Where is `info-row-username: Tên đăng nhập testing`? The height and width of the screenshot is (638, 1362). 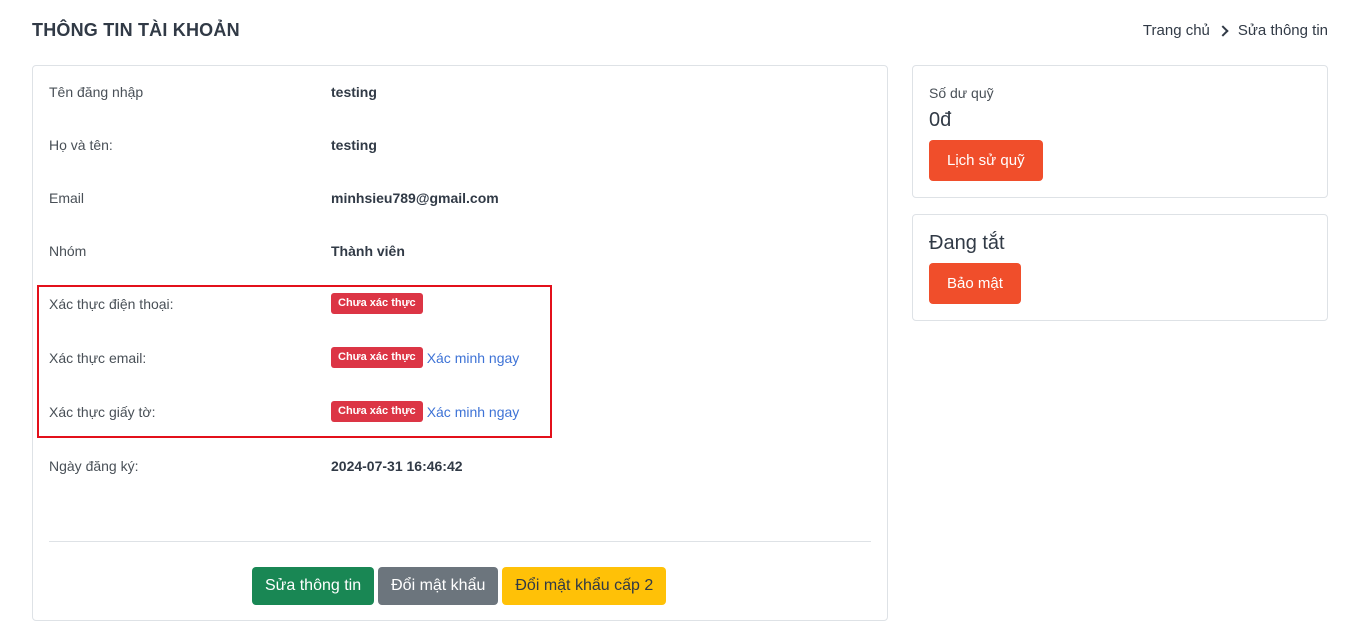 info-row-username: Tên đăng nhập testing is located at coordinates (459, 93).